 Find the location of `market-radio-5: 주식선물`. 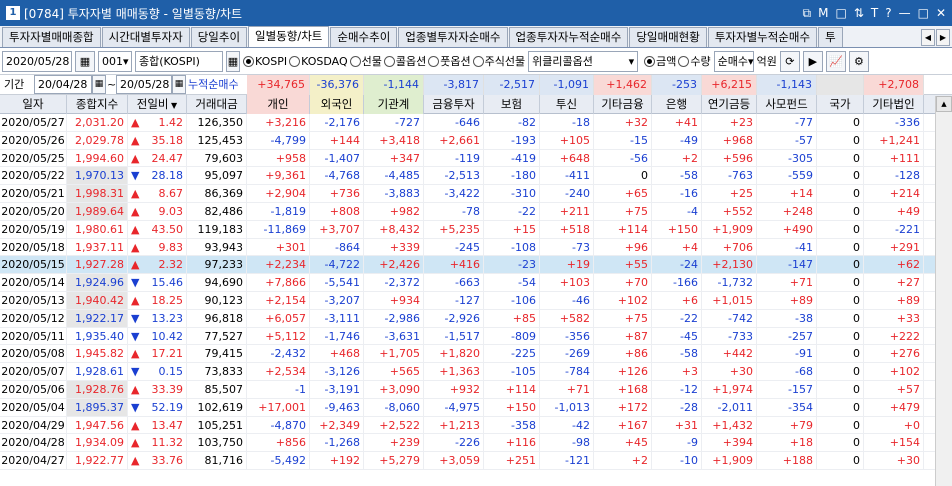

market-radio-5: 주식선물 is located at coordinates (498, 61).